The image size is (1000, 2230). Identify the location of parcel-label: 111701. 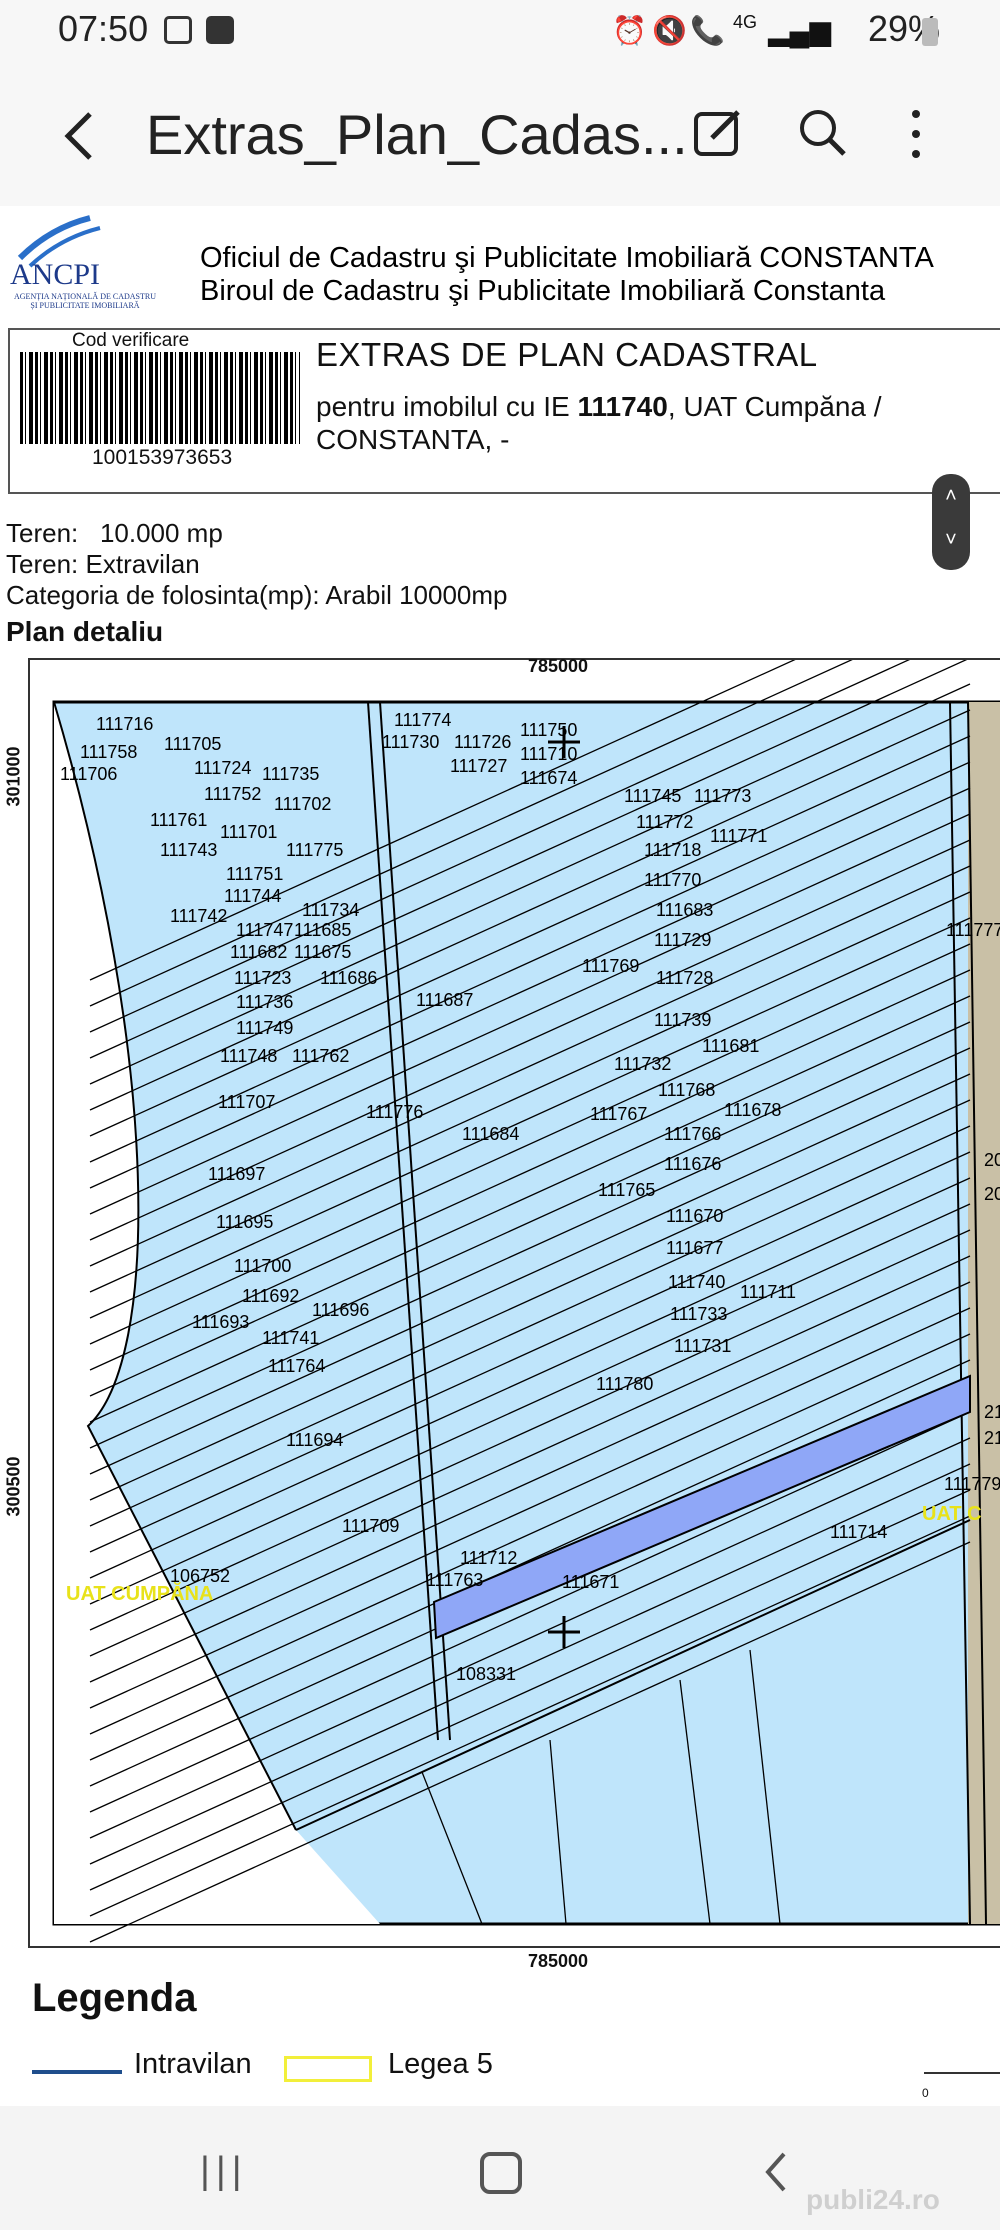
(248, 832).